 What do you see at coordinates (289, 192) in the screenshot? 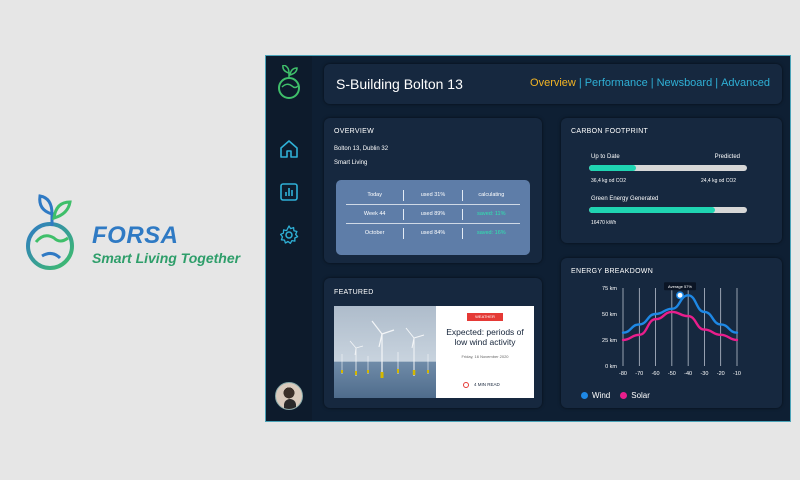
I see `chart-icon` at bounding box center [289, 192].